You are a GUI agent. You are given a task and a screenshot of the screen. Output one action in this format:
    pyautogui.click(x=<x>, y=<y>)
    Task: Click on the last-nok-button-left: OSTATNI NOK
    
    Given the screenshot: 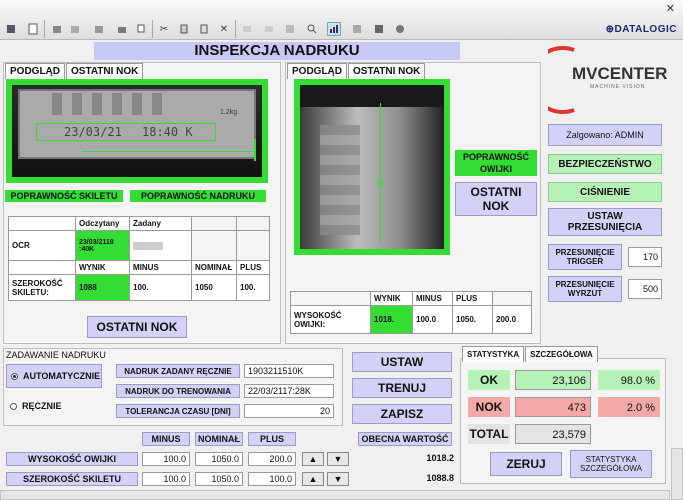 What is the action you would take?
    pyautogui.click(x=137, y=327)
    